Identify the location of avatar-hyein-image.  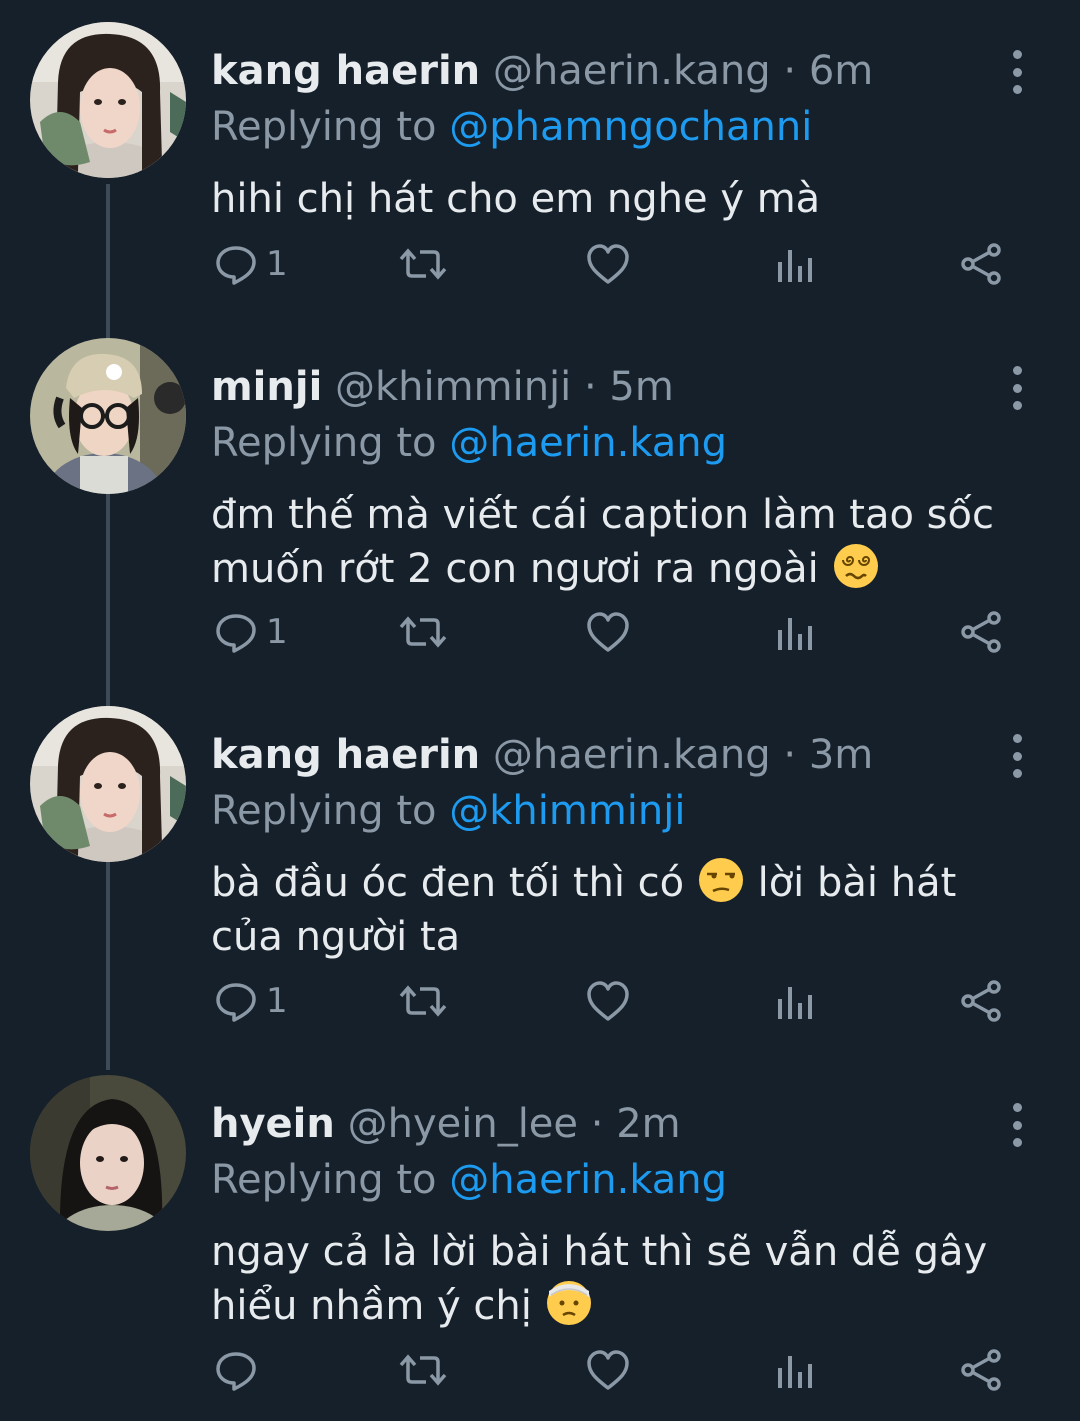
(108, 1153).